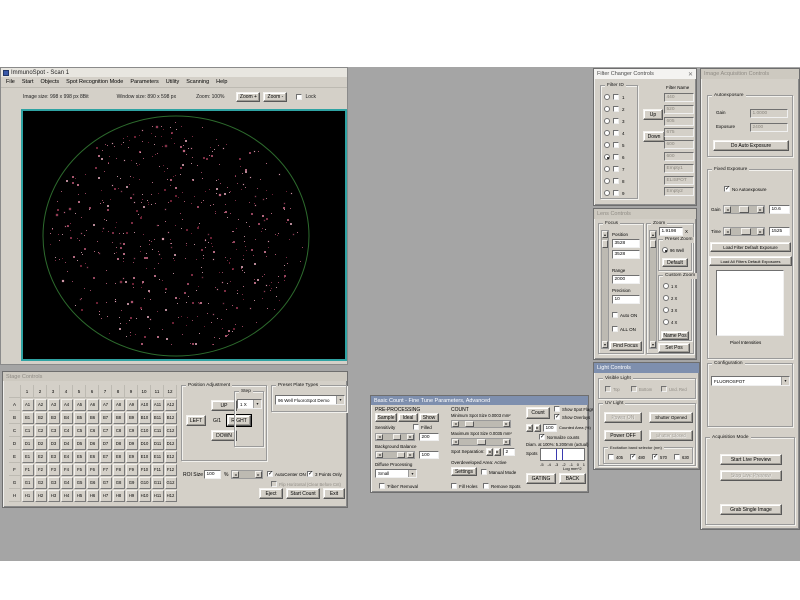 The height and width of the screenshot is (600, 800). What do you see at coordinates (92, 404) in the screenshot?
I see `well-A6: A6` at bounding box center [92, 404].